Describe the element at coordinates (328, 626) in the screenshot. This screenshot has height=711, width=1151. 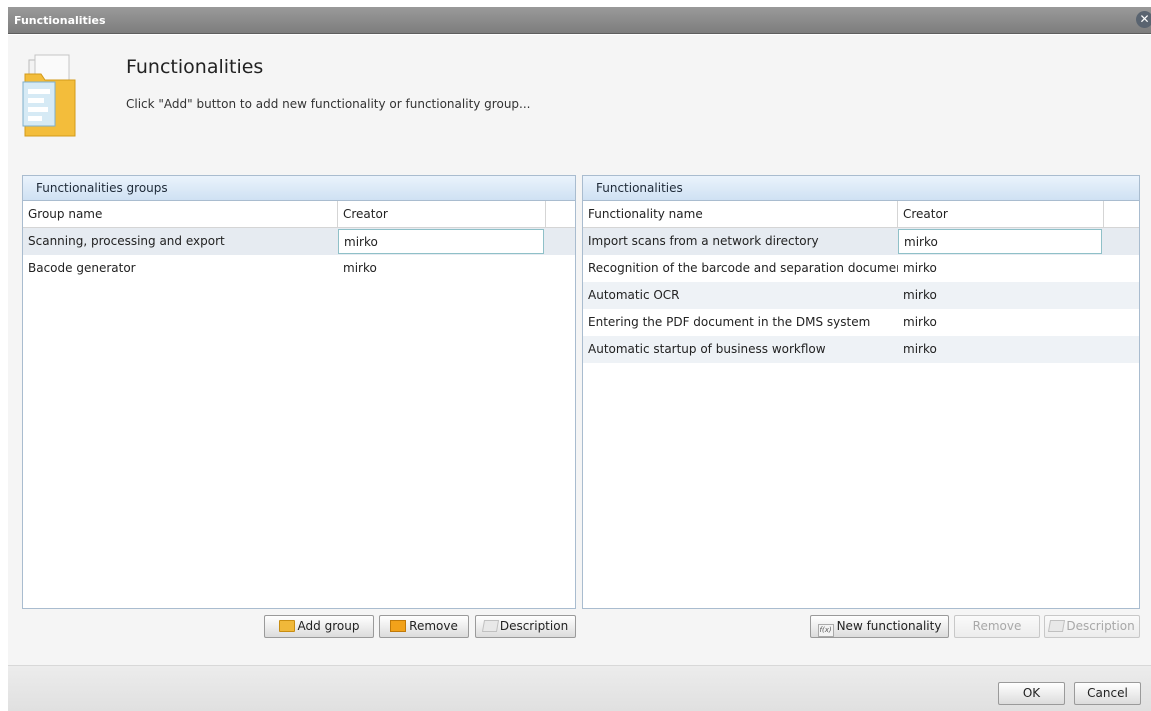
I see `add-group-label: Add group` at that location.